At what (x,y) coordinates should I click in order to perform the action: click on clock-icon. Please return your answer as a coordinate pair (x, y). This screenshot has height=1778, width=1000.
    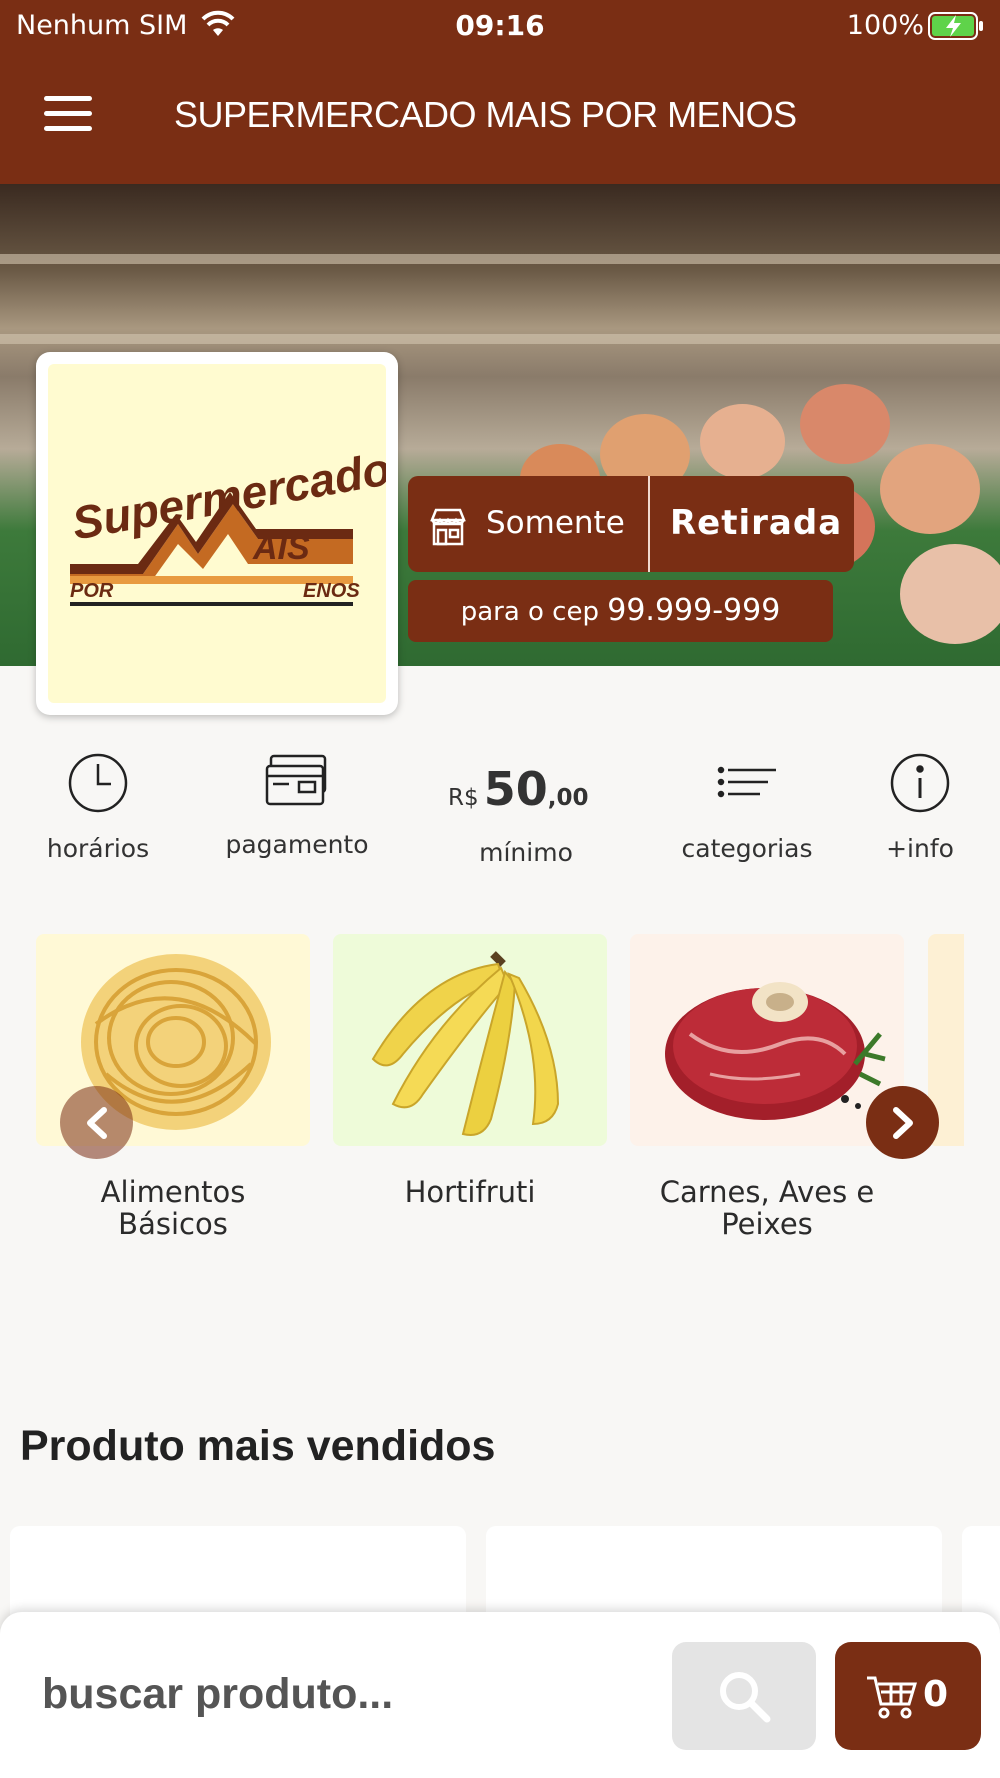
    Looking at the image, I should click on (98, 786).